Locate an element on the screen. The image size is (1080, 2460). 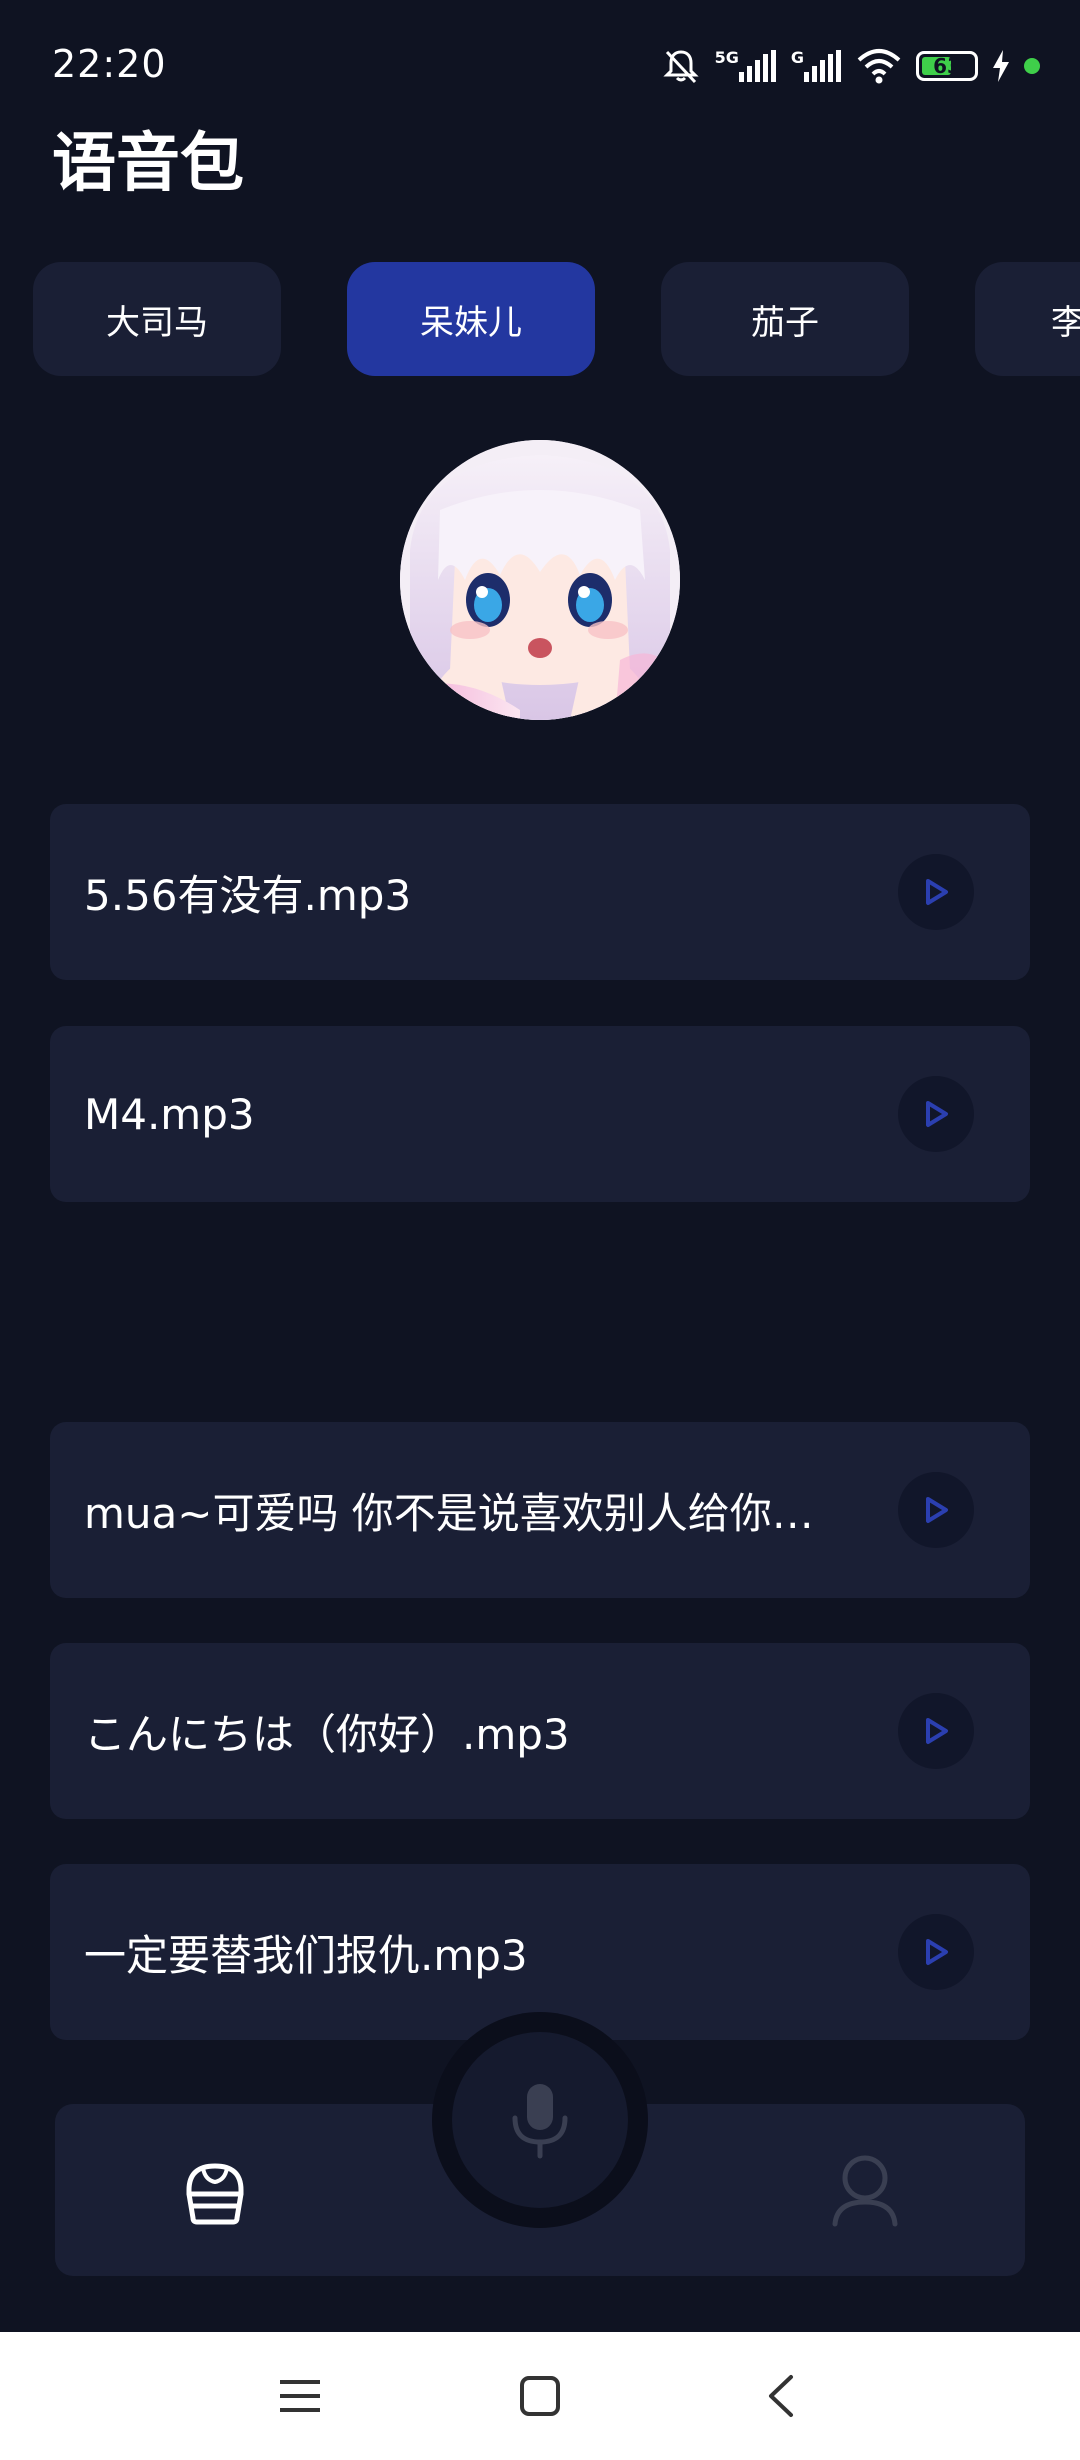
back-icon is located at coordinates (781, 2396).